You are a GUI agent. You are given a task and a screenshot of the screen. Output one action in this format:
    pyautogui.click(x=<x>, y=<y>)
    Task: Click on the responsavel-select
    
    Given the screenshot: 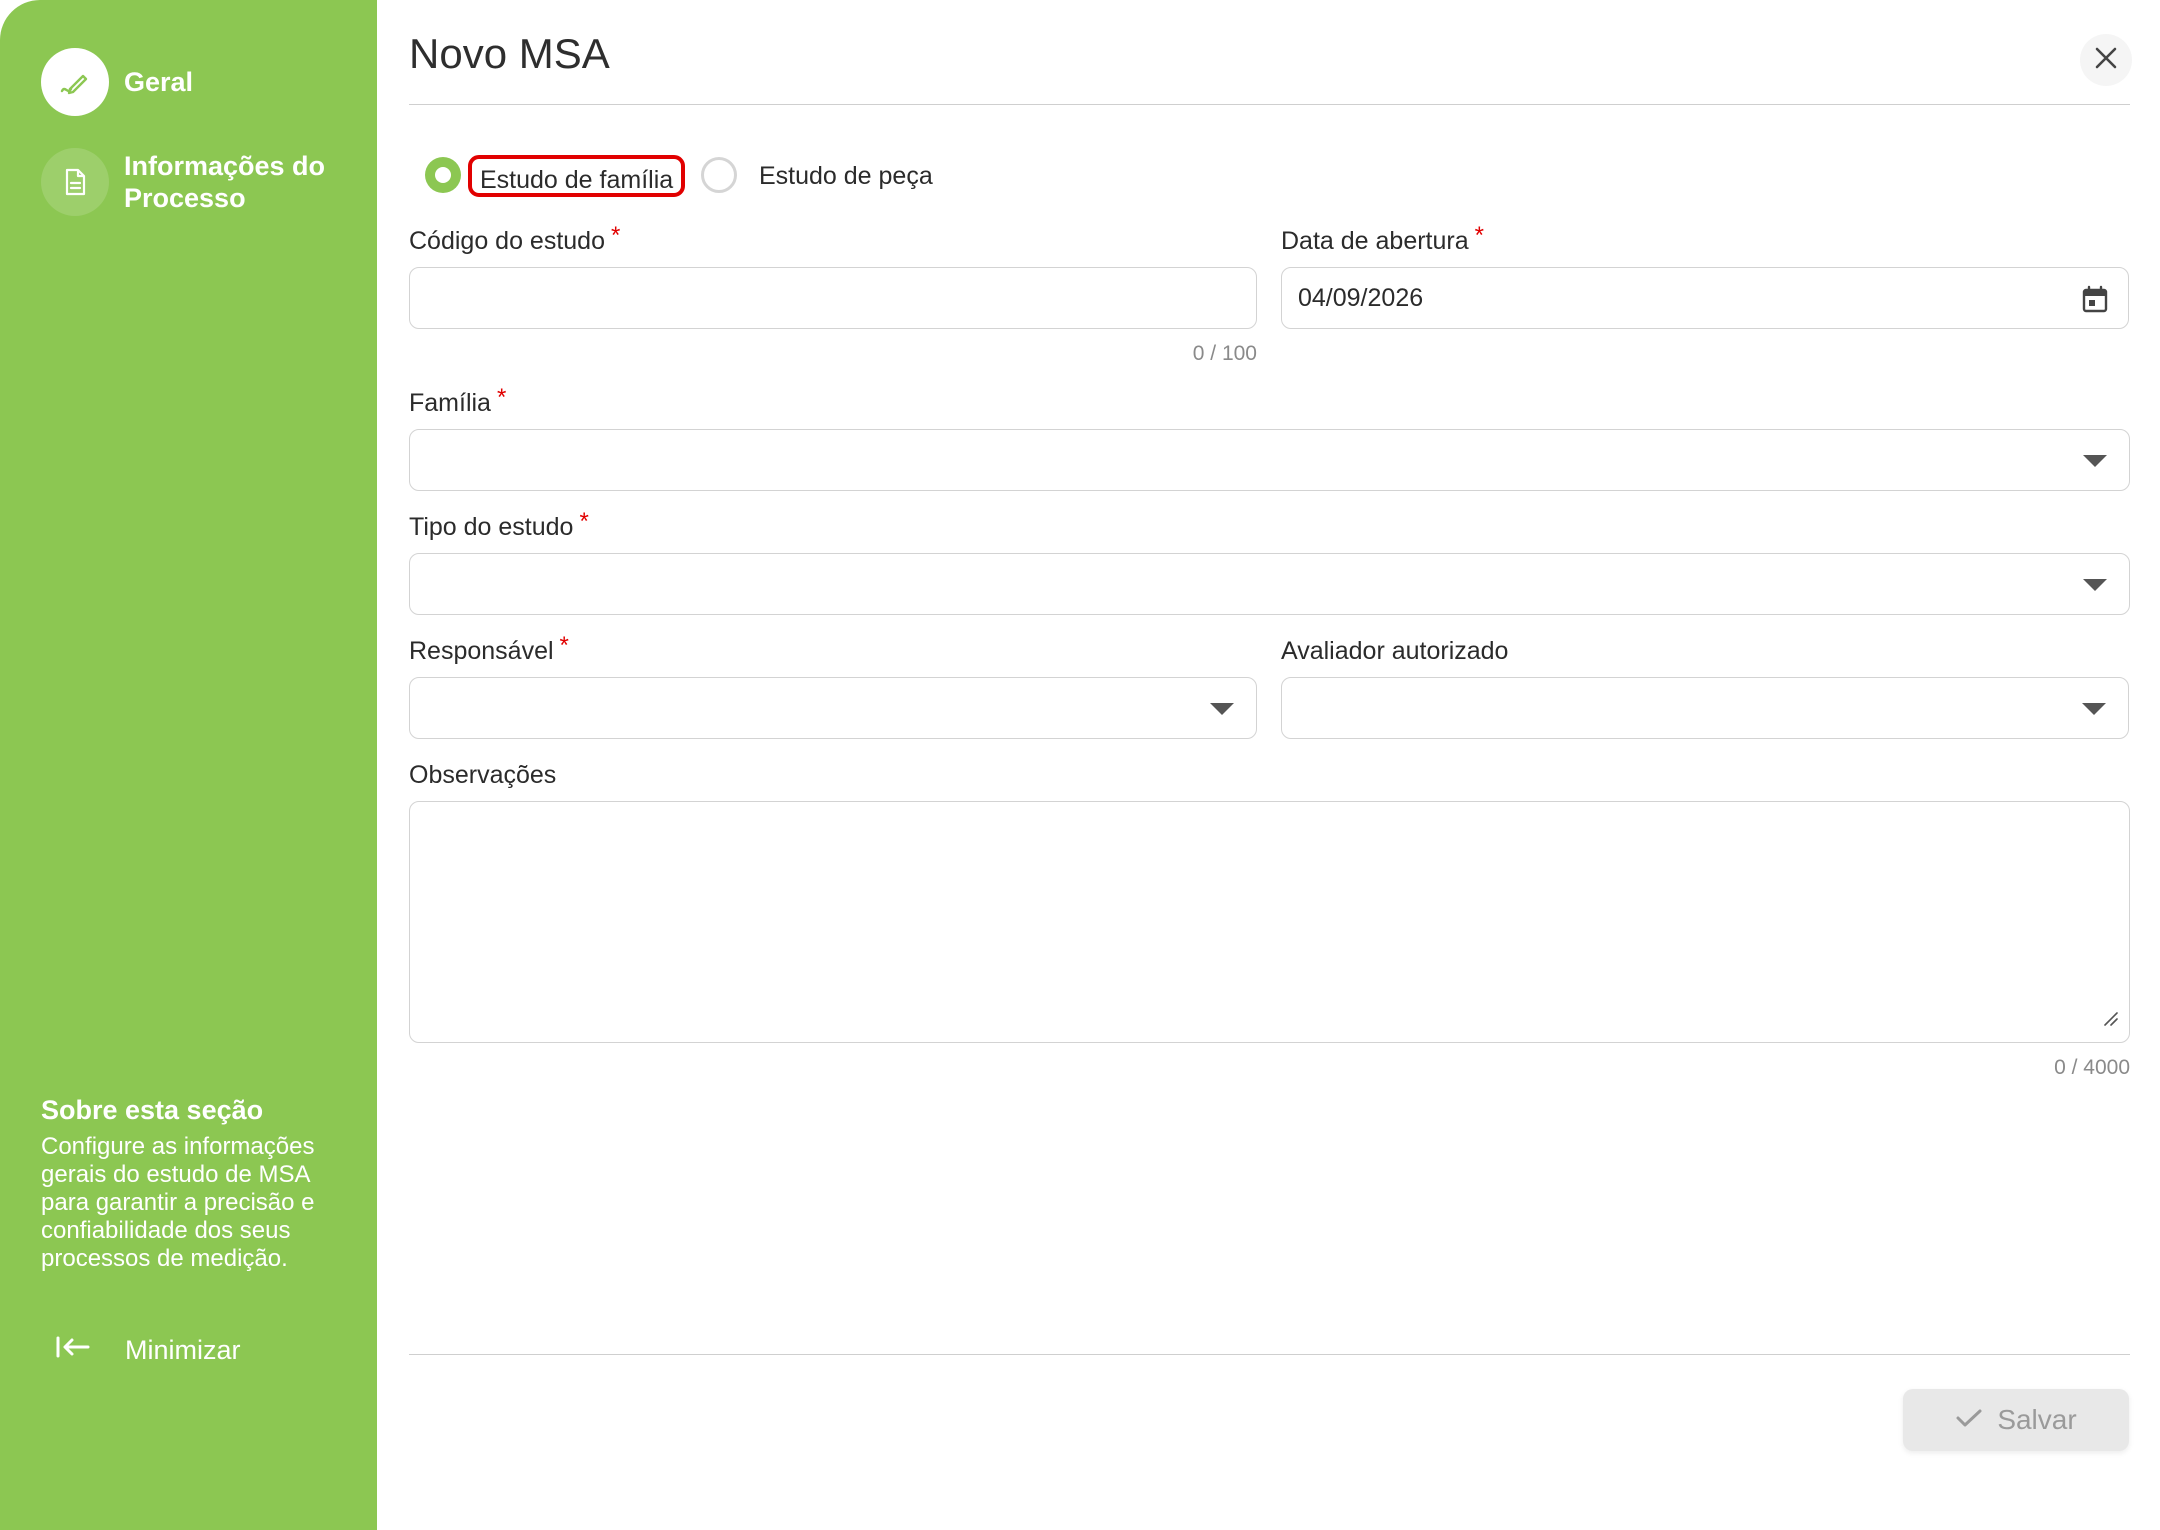 What is the action you would take?
    pyautogui.click(x=833, y=708)
    